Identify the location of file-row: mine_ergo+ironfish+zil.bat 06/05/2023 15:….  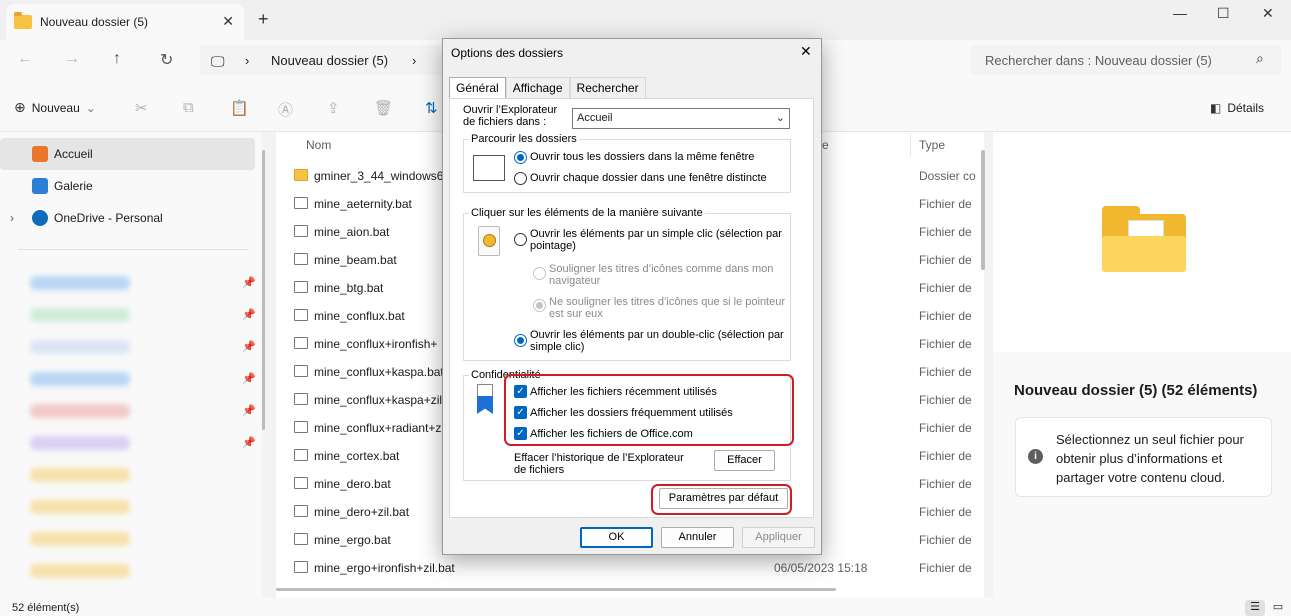
(626, 568).